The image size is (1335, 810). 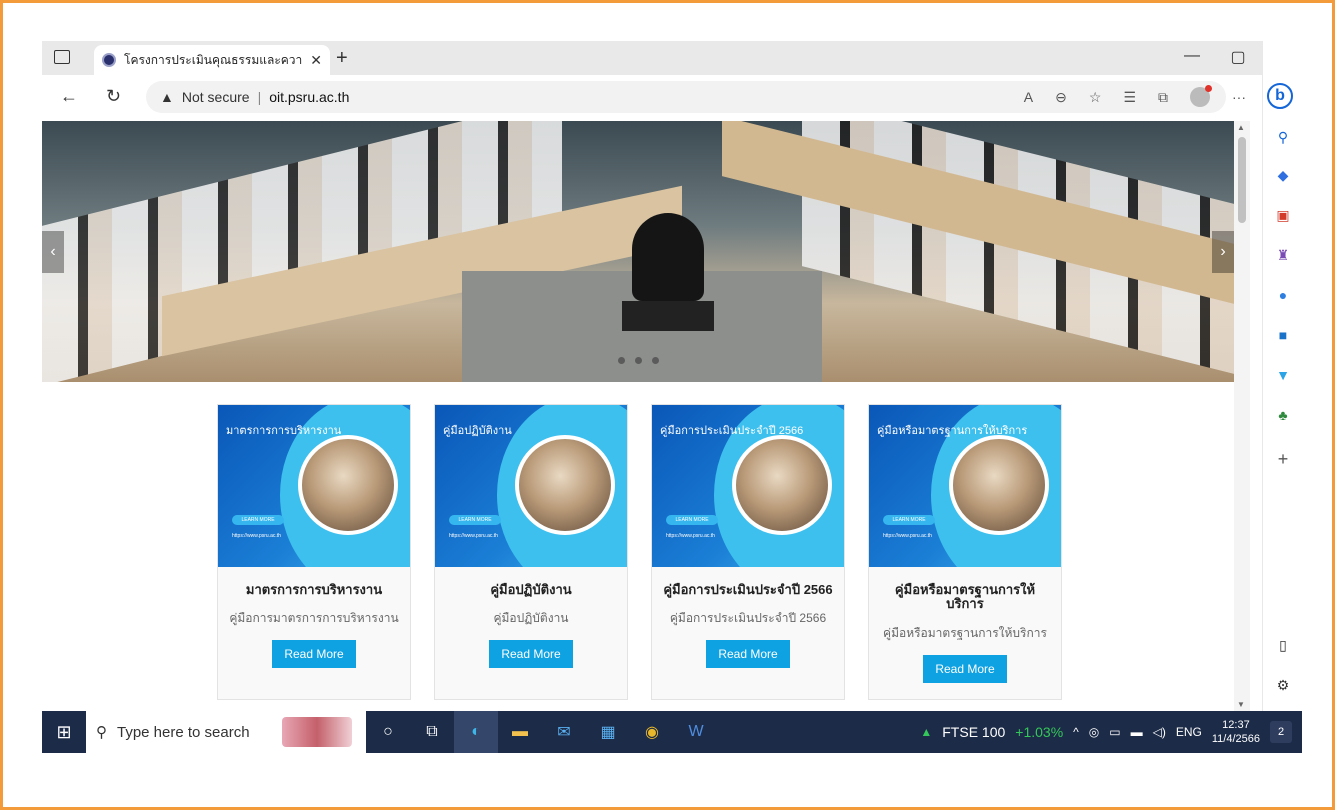 What do you see at coordinates (1242, 416) in the screenshot?
I see `page-scrollbar: ▲ ▼` at bounding box center [1242, 416].